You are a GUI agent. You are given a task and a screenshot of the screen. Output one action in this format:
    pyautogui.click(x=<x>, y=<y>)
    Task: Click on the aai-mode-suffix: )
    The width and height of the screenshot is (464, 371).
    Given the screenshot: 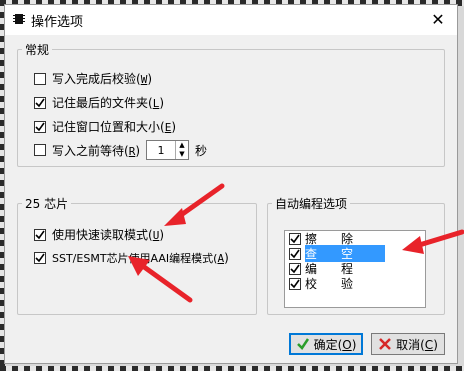 What is the action you would take?
    pyautogui.click(x=226, y=258)
    